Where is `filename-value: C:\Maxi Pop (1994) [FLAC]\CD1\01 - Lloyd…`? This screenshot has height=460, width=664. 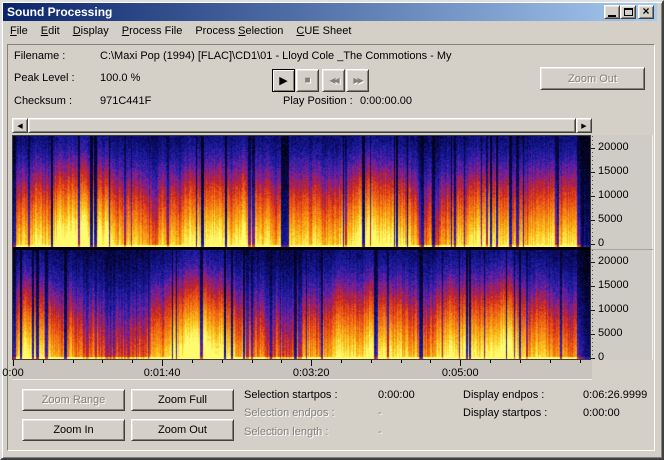
filename-value: C:\Maxi Pop (1994) [FLAC]\CD1\01 - Lloyd… is located at coordinates (276, 56).